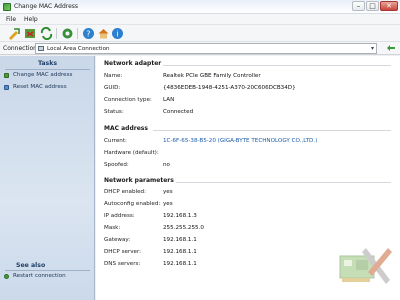  Describe the element at coordinates (169, 100) in the screenshot. I see `connection-type-value: LAN` at that location.